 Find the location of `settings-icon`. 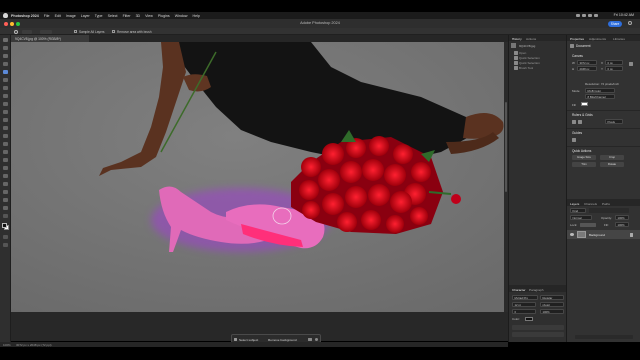

settings-icon is located at coordinates (316, 339).